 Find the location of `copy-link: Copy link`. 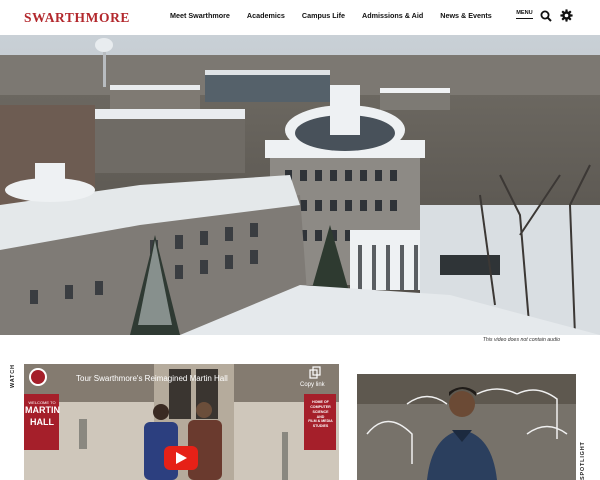

copy-link: Copy link is located at coordinates (312, 385).